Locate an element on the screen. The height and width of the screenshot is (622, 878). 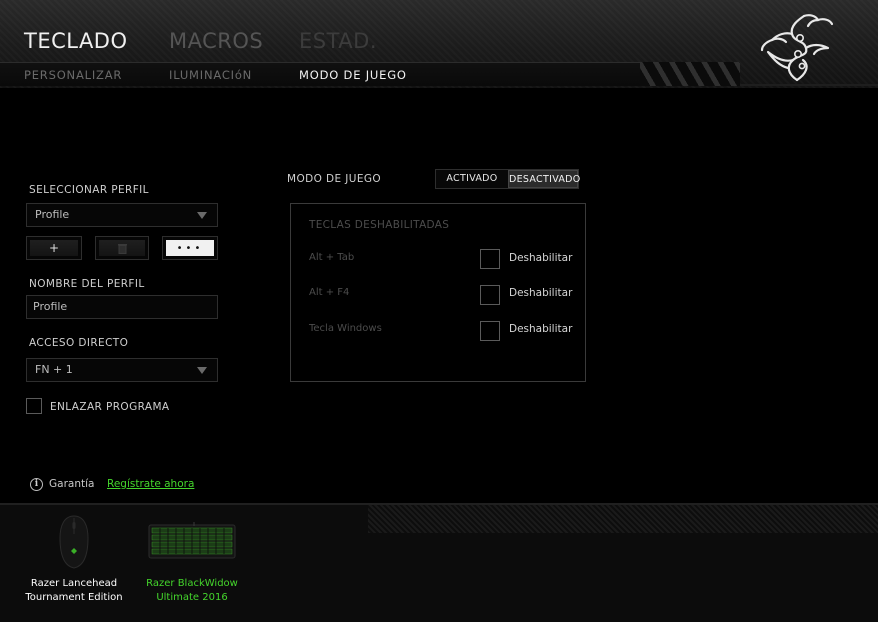
delete-profile-button is located at coordinates (122, 248).